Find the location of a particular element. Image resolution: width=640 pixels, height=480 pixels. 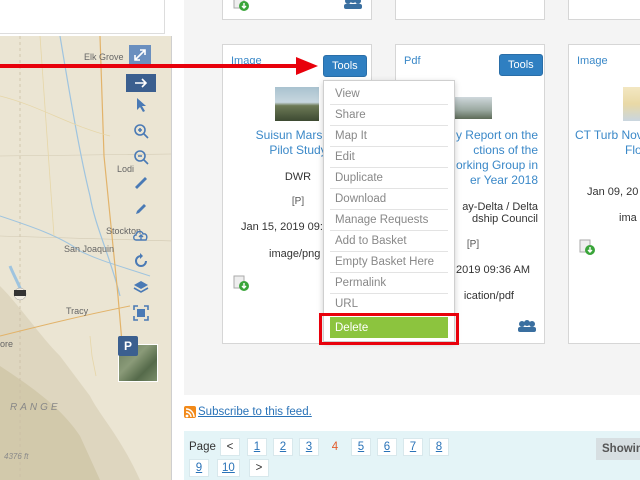

page-link: 6 is located at coordinates (387, 447).